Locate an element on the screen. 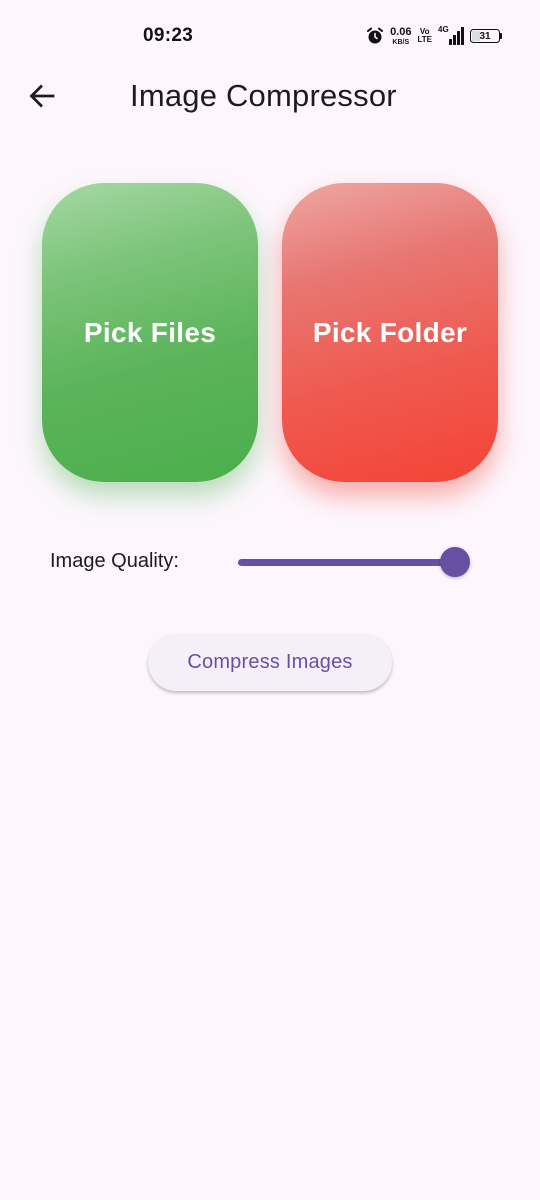 This screenshot has width=540, height=1200. back-button is located at coordinates (42, 98).